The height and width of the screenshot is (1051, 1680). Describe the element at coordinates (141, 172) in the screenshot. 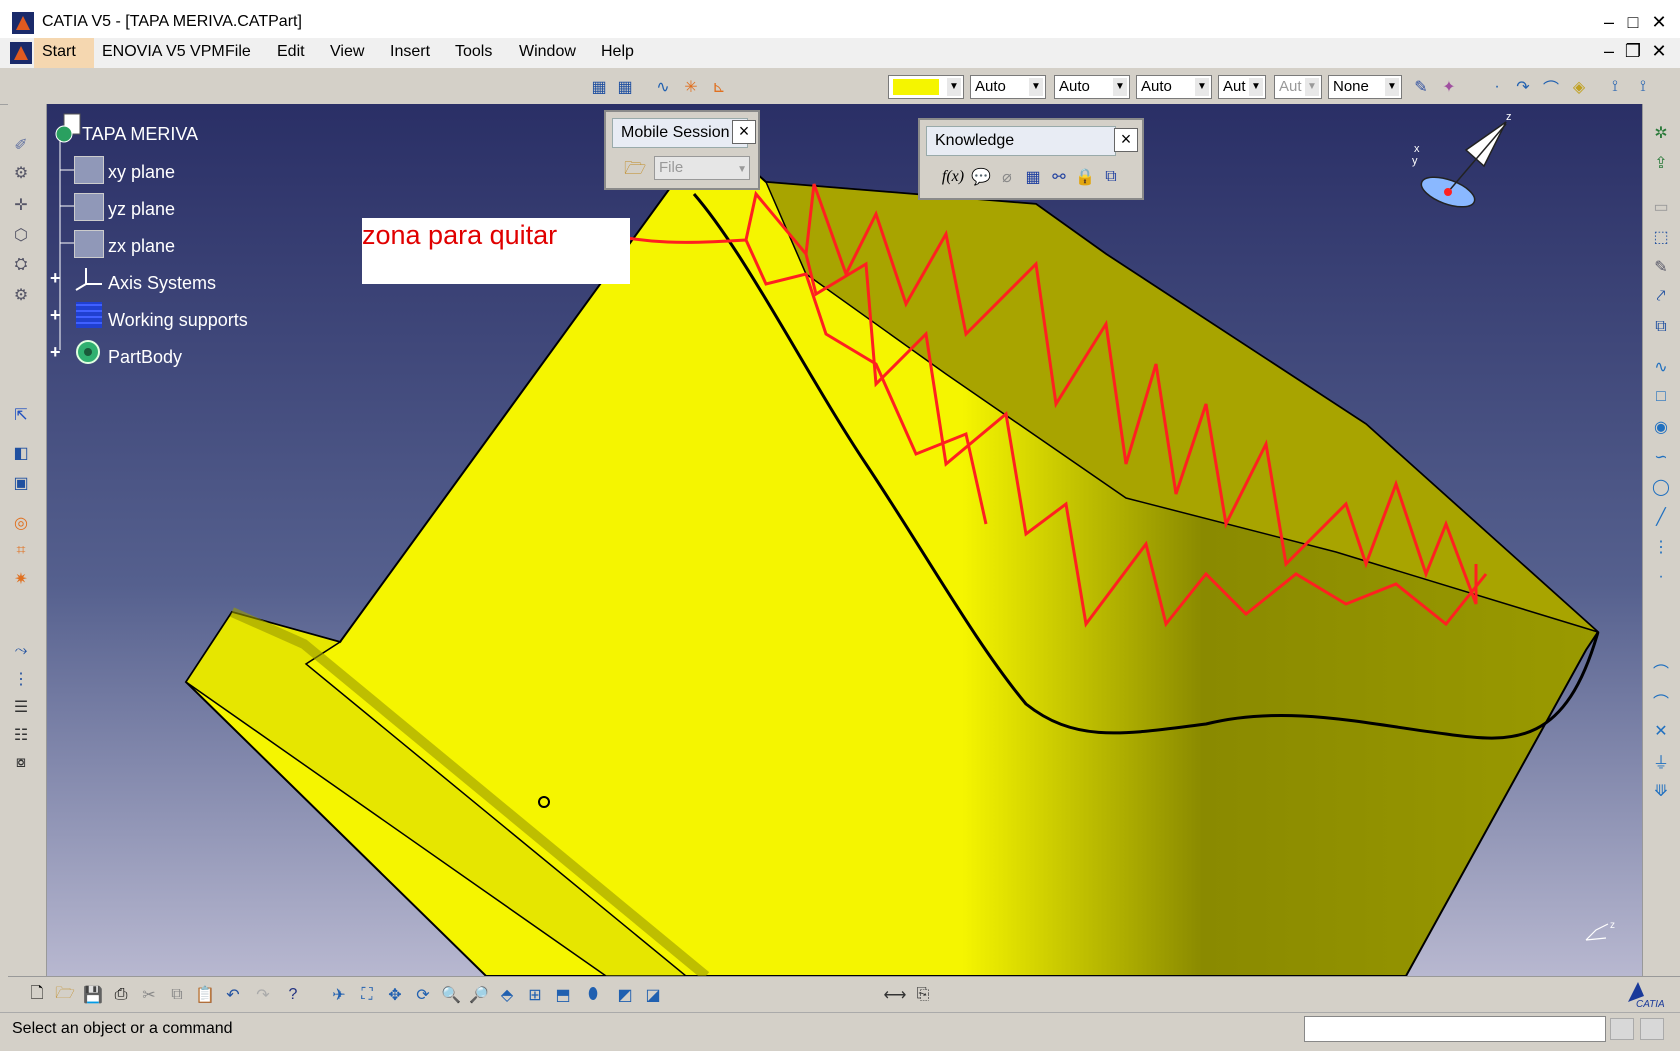

I see `tree-item-xy-plane: xy plane` at that location.